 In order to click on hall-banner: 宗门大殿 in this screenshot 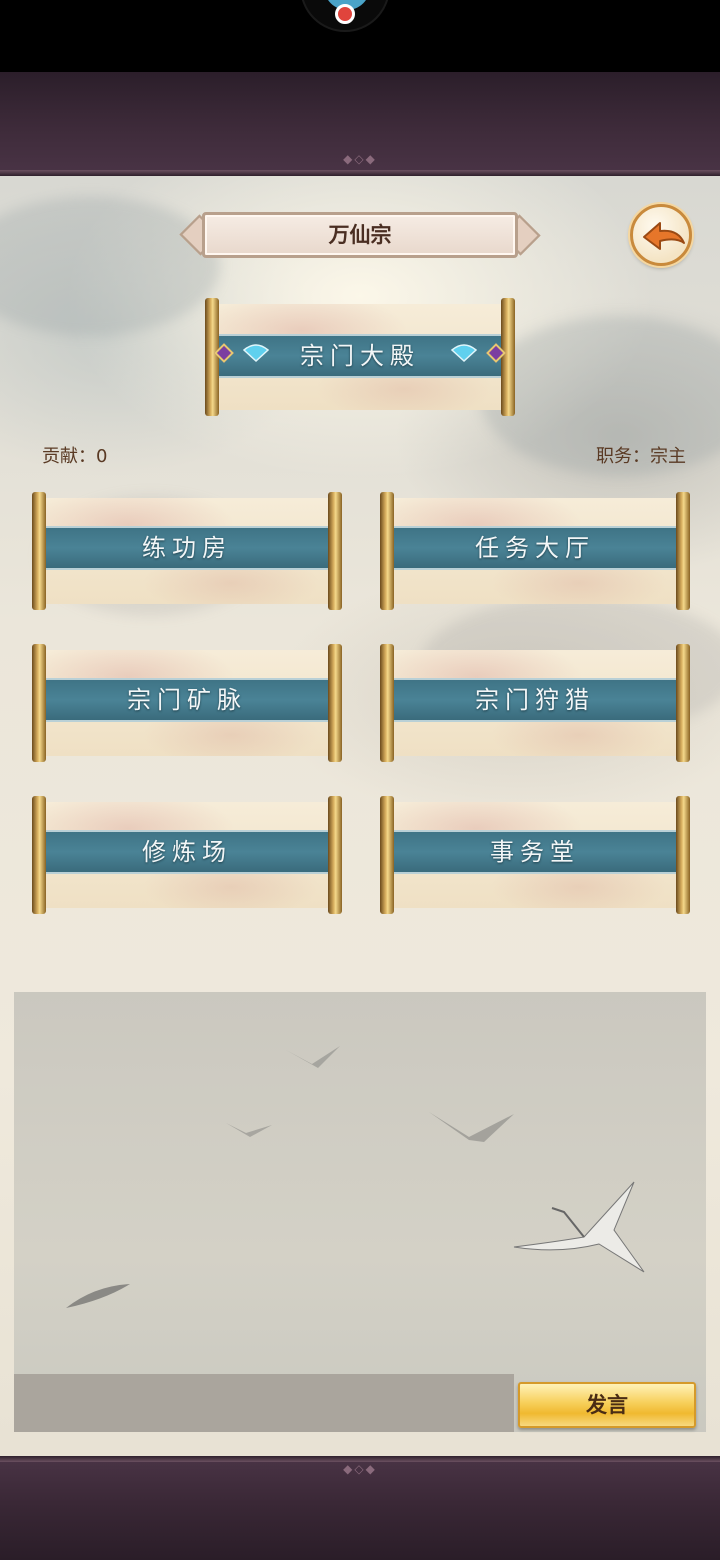, I will do `click(360, 357)`.